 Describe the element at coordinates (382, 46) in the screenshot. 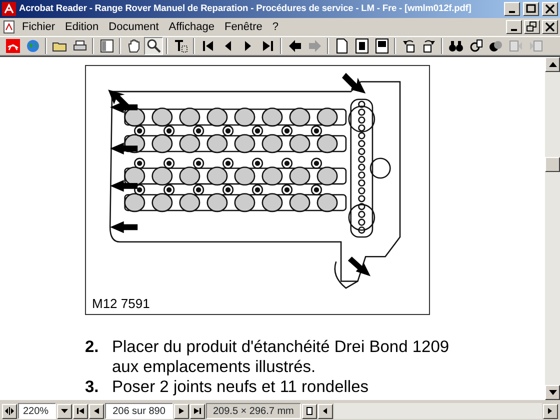

I see `fit-width-icon` at that location.